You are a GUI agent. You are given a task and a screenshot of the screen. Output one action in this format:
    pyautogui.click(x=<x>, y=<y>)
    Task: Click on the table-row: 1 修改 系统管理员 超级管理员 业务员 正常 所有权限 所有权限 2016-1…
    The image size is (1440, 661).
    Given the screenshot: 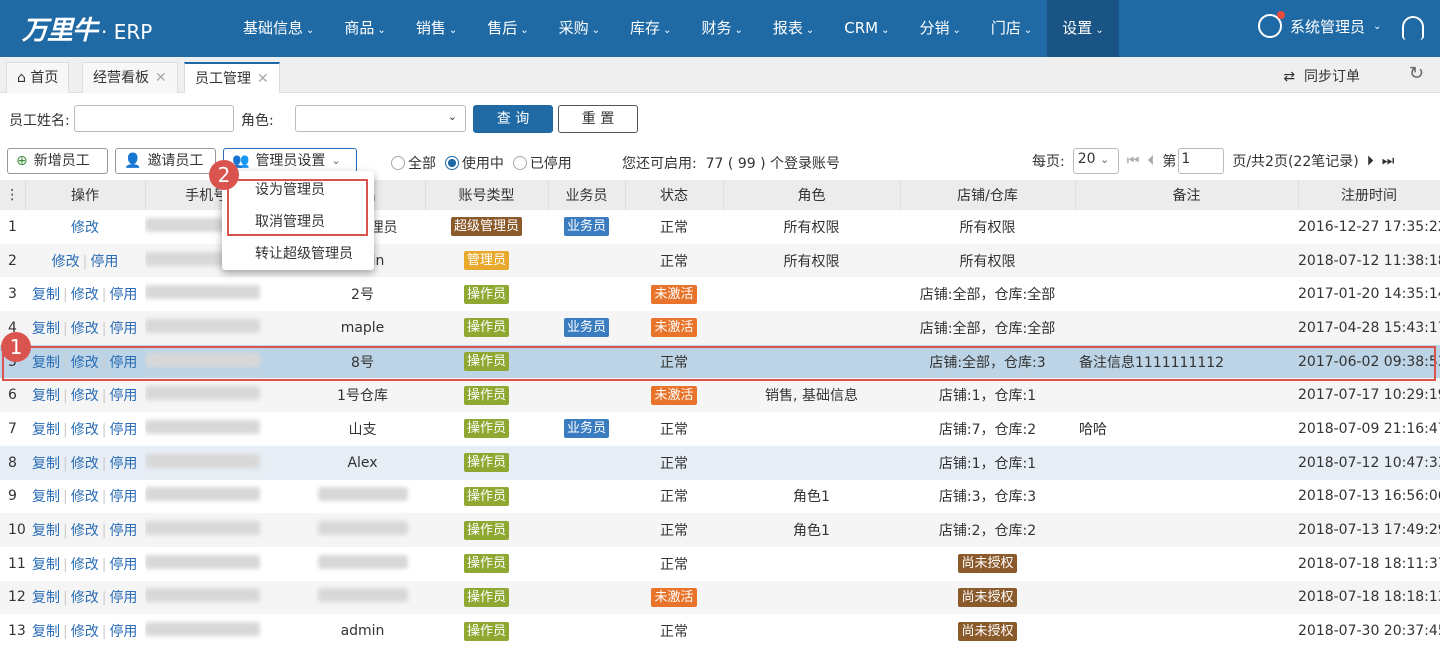 What is the action you would take?
    pyautogui.click(x=720, y=227)
    